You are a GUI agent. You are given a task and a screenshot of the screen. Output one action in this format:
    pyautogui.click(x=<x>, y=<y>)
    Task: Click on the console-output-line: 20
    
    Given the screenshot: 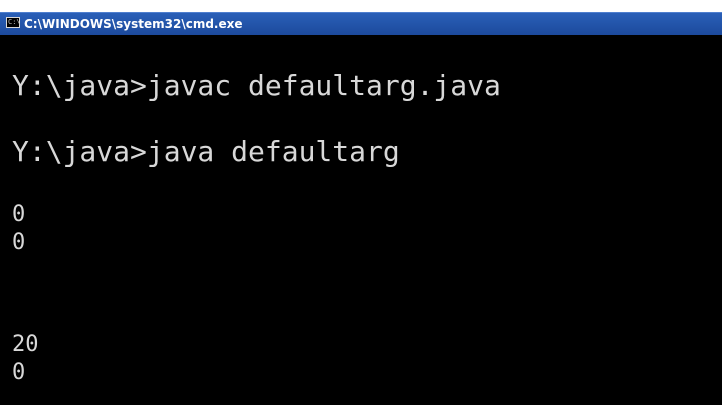 What is the action you would take?
    pyautogui.click(x=25, y=344)
    